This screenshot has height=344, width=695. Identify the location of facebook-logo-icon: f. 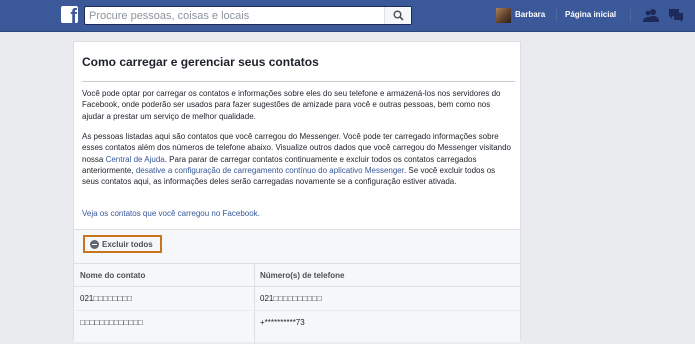
(69, 14).